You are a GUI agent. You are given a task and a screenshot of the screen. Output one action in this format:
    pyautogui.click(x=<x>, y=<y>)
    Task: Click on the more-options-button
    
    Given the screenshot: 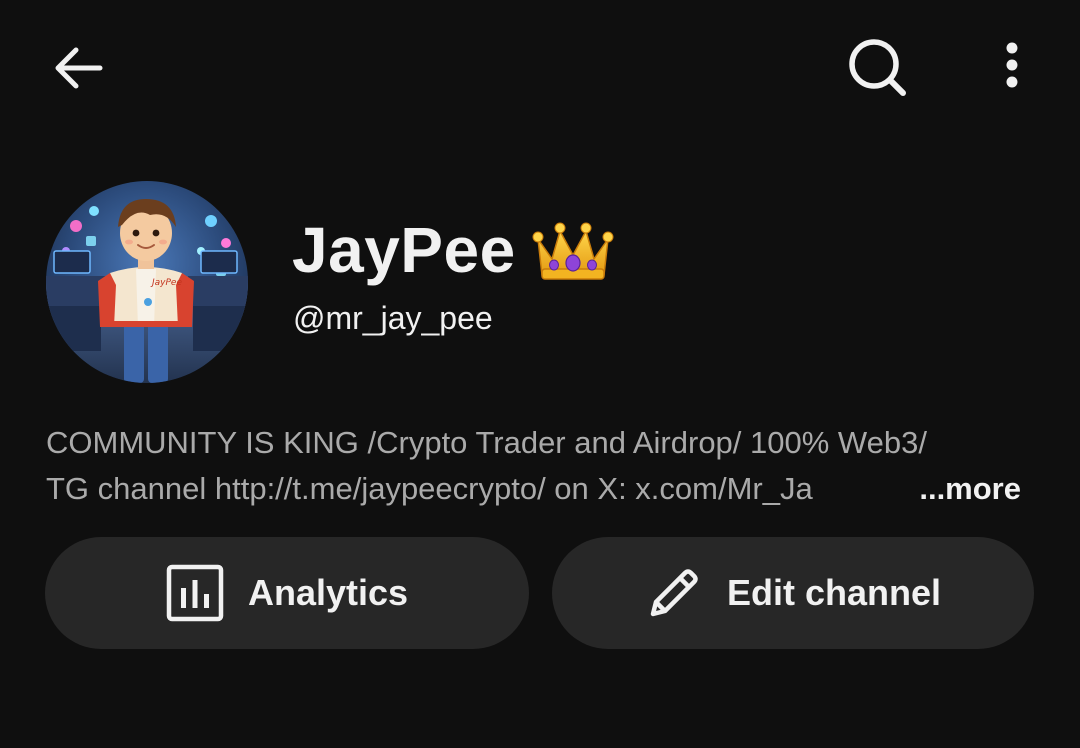 What is the action you would take?
    pyautogui.click(x=1012, y=68)
    